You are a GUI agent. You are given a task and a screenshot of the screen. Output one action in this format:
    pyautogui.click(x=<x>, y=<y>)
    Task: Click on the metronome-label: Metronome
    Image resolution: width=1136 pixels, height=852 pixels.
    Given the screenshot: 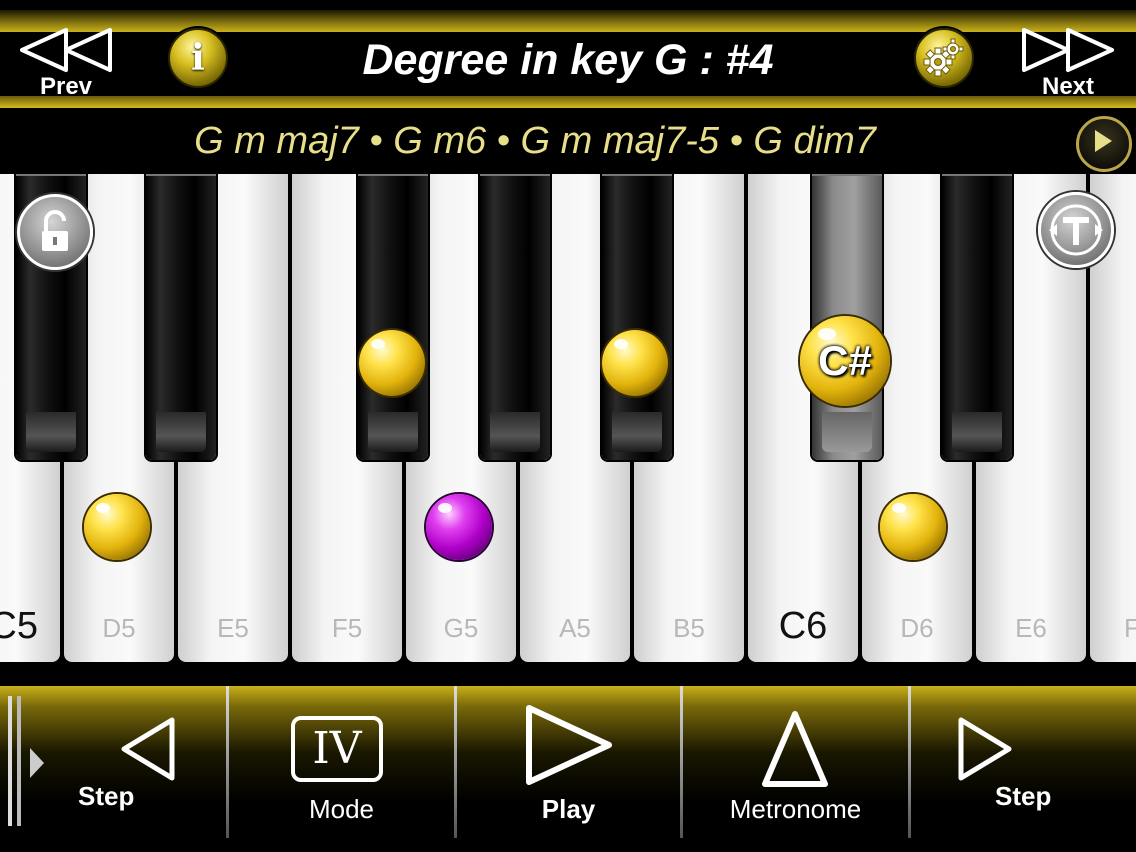 What is the action you would take?
    pyautogui.click(x=795, y=809)
    